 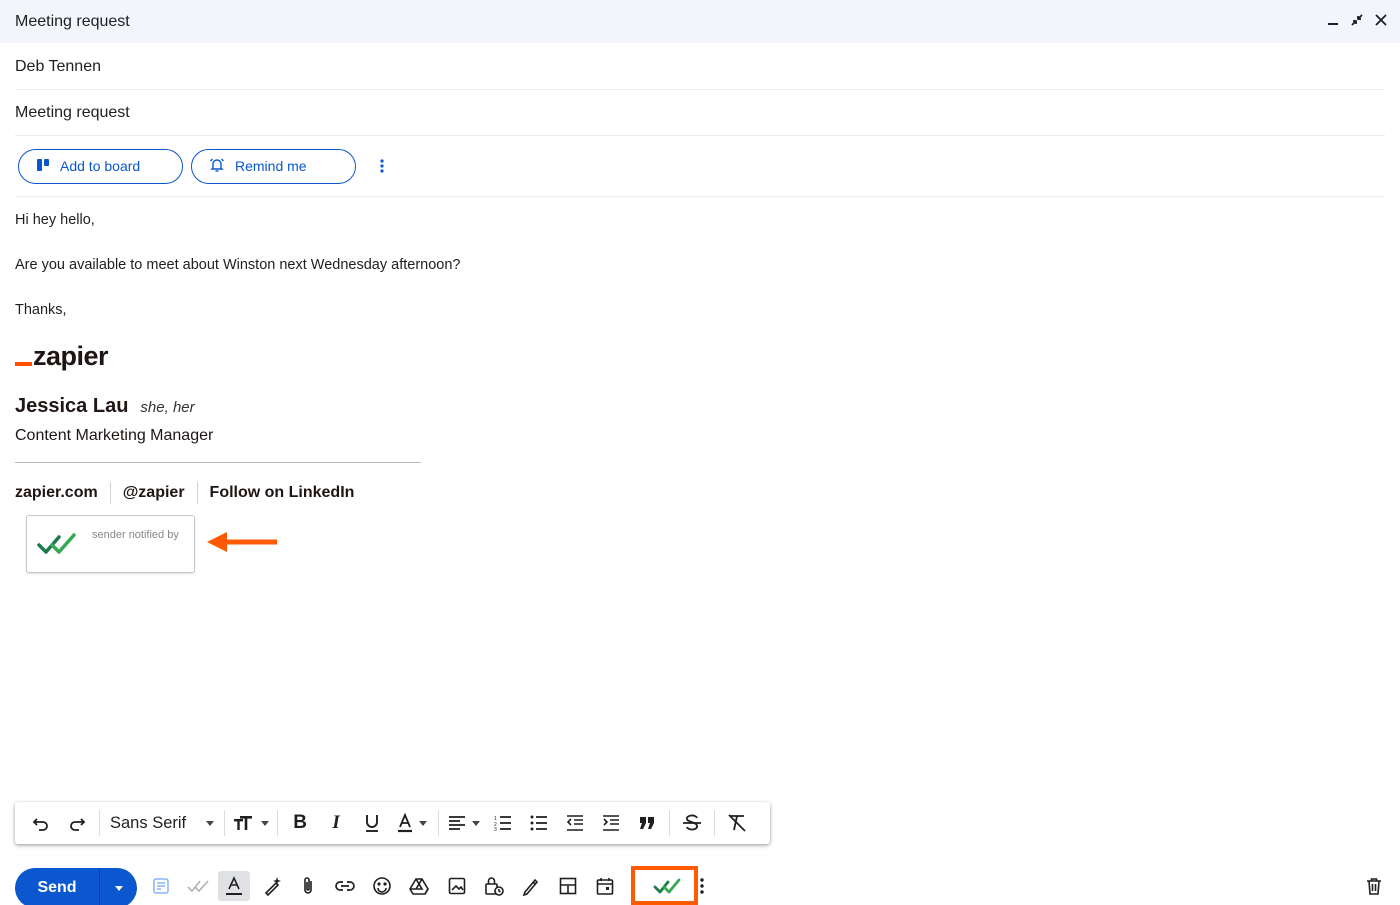 What do you see at coordinates (457, 886) in the screenshot?
I see `insert-photo-icon` at bounding box center [457, 886].